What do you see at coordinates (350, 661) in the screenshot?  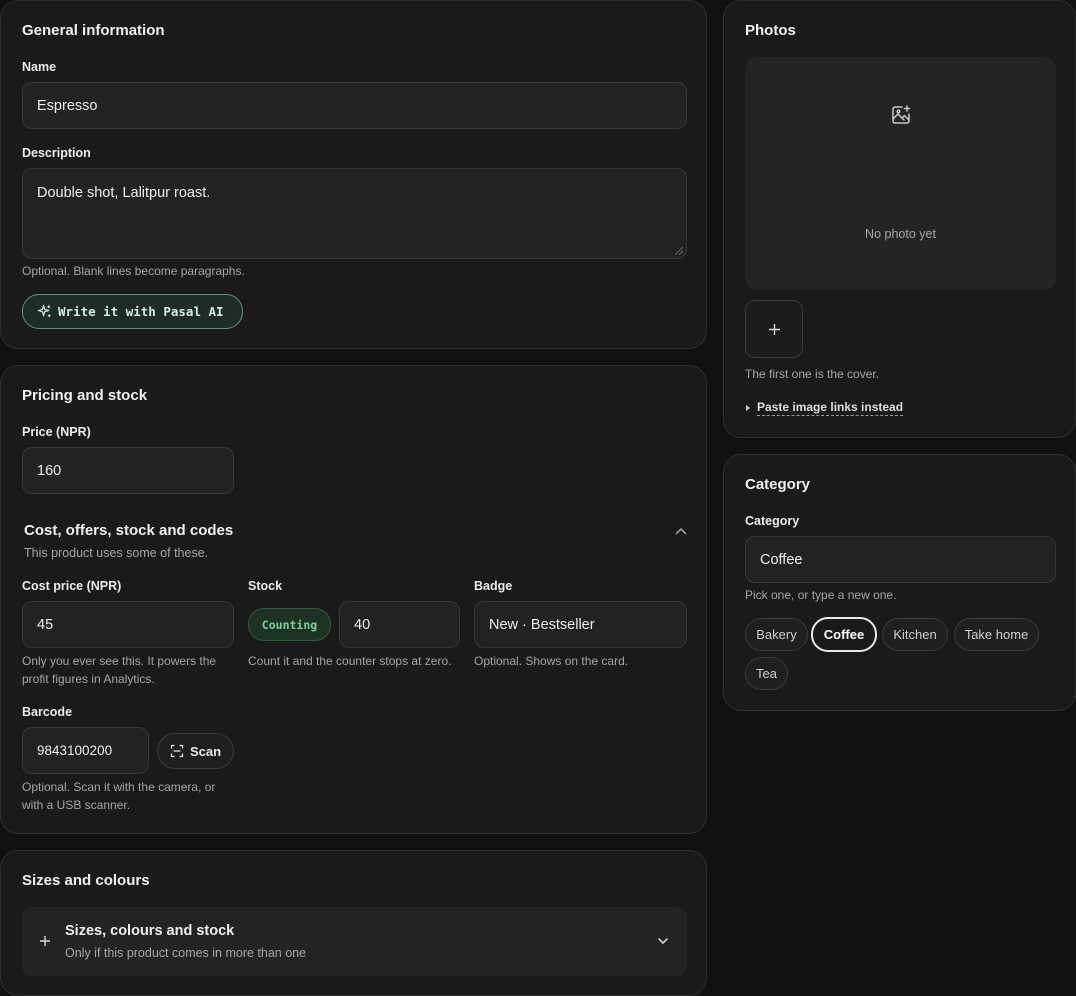 I see `stock-hint: Count it and the counter stops at zero.` at bounding box center [350, 661].